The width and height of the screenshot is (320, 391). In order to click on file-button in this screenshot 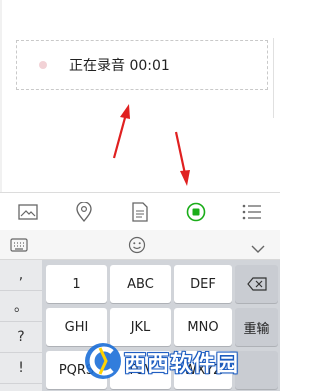, I will do `click(140, 211)`.